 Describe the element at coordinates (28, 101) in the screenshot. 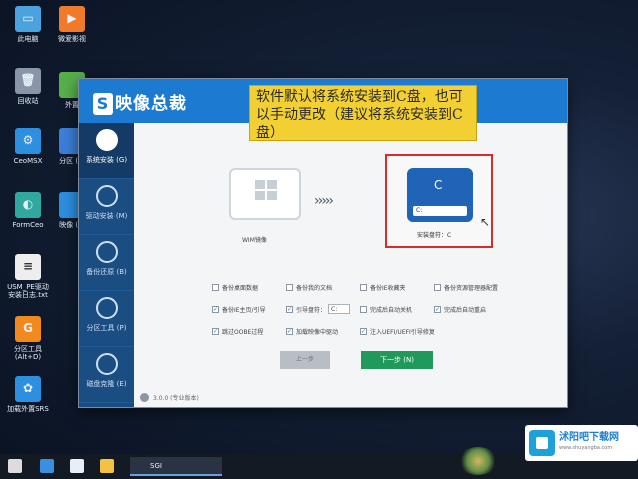

I see `icon-label: 回收站` at that location.